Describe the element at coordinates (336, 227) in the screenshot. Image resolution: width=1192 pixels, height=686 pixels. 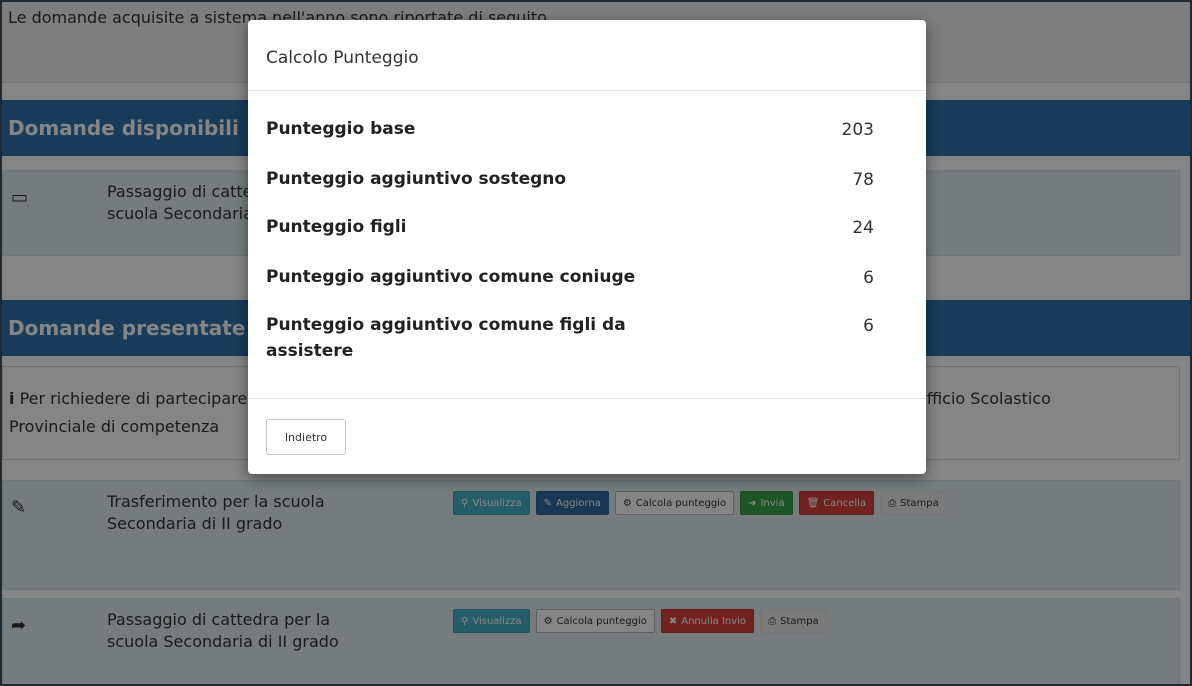
I see `score-label: Punteggio figli` at that location.